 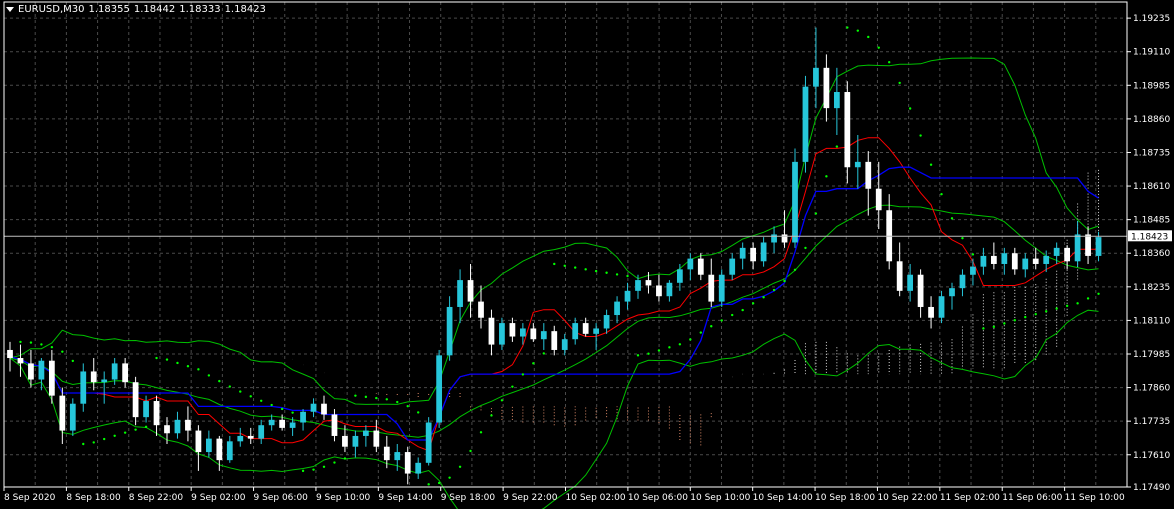 I want to click on close-value: 1.18423, so click(x=245, y=9).